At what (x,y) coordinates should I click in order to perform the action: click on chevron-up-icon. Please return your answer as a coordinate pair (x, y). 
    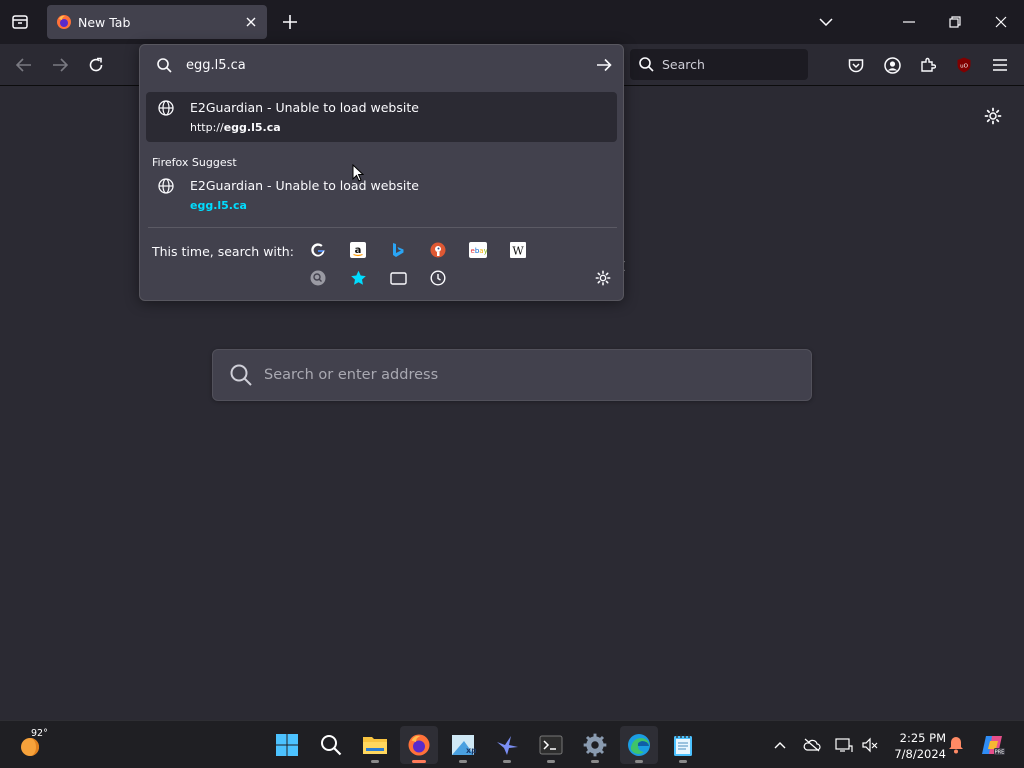
    Looking at the image, I should click on (780, 745).